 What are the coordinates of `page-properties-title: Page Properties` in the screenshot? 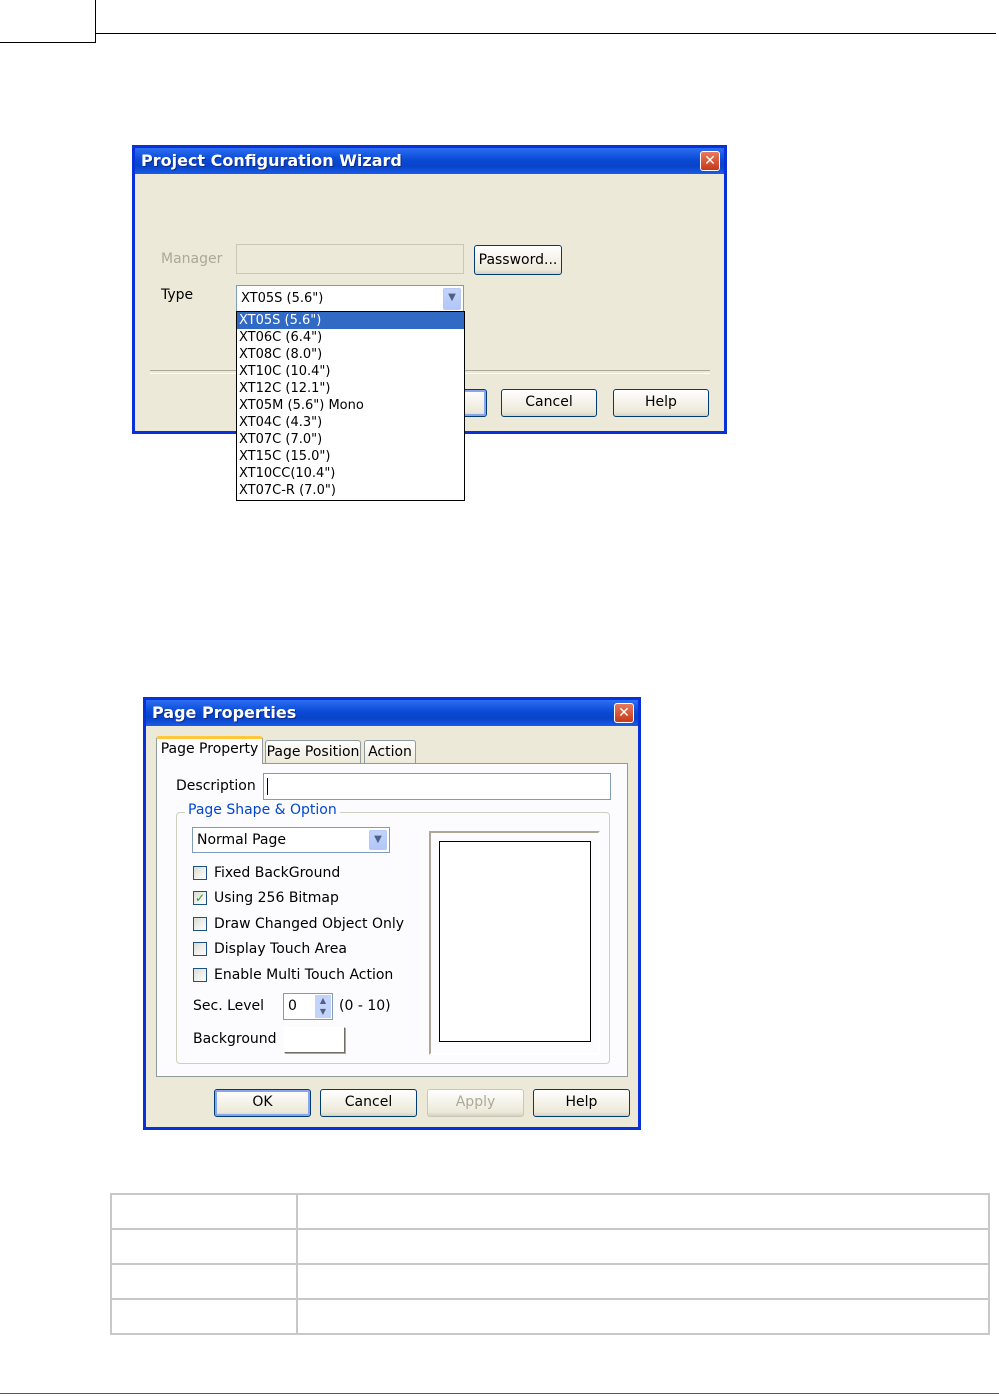 It's located at (224, 712).